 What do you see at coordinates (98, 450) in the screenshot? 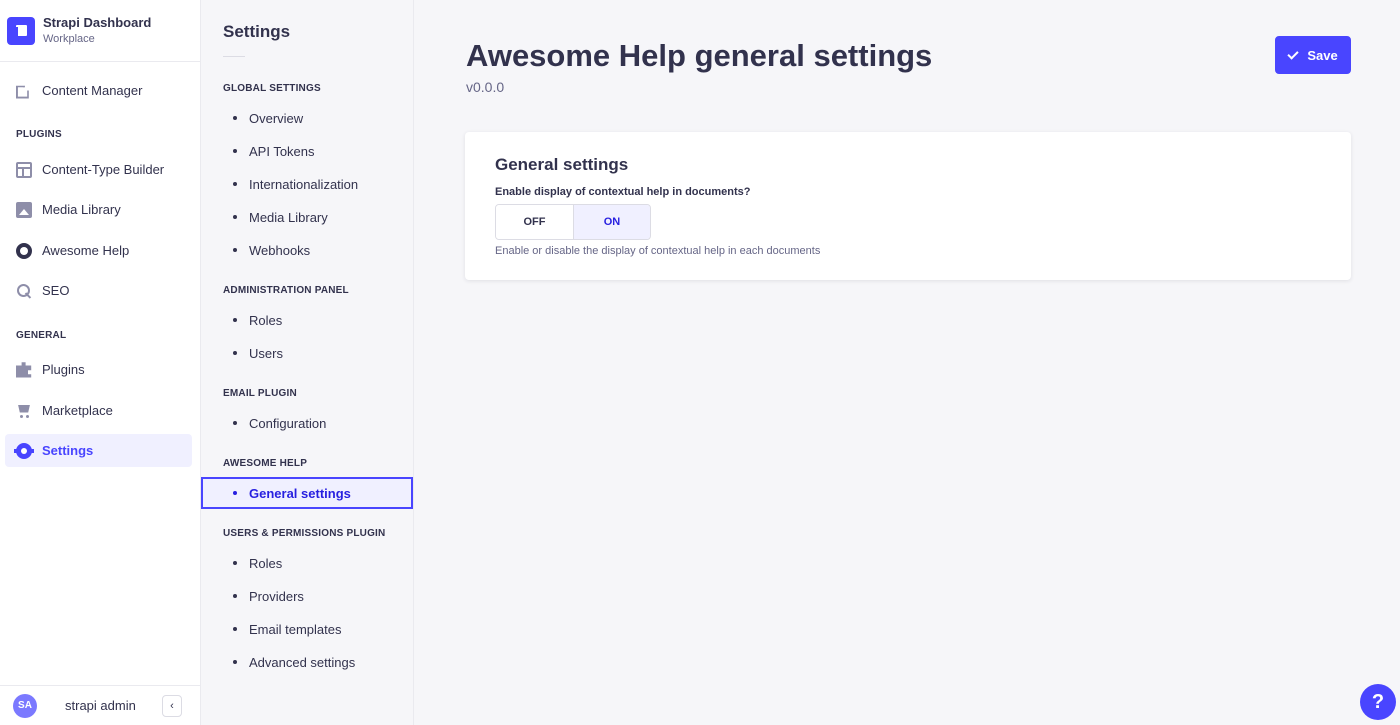
I see `nav-item-settings: Settings` at bounding box center [98, 450].